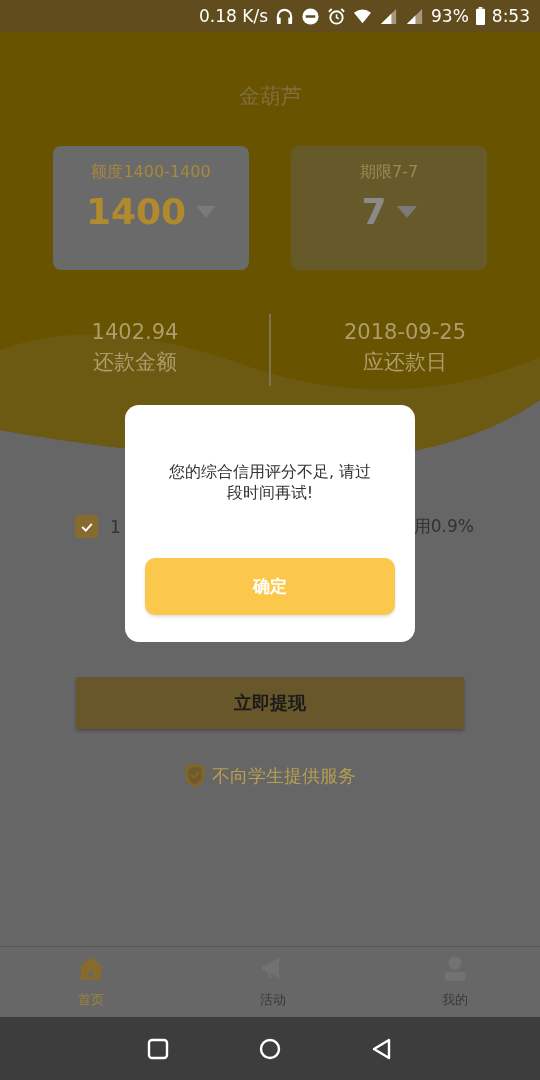 The image size is (540, 1080). I want to click on shield-icon, so click(195, 775).